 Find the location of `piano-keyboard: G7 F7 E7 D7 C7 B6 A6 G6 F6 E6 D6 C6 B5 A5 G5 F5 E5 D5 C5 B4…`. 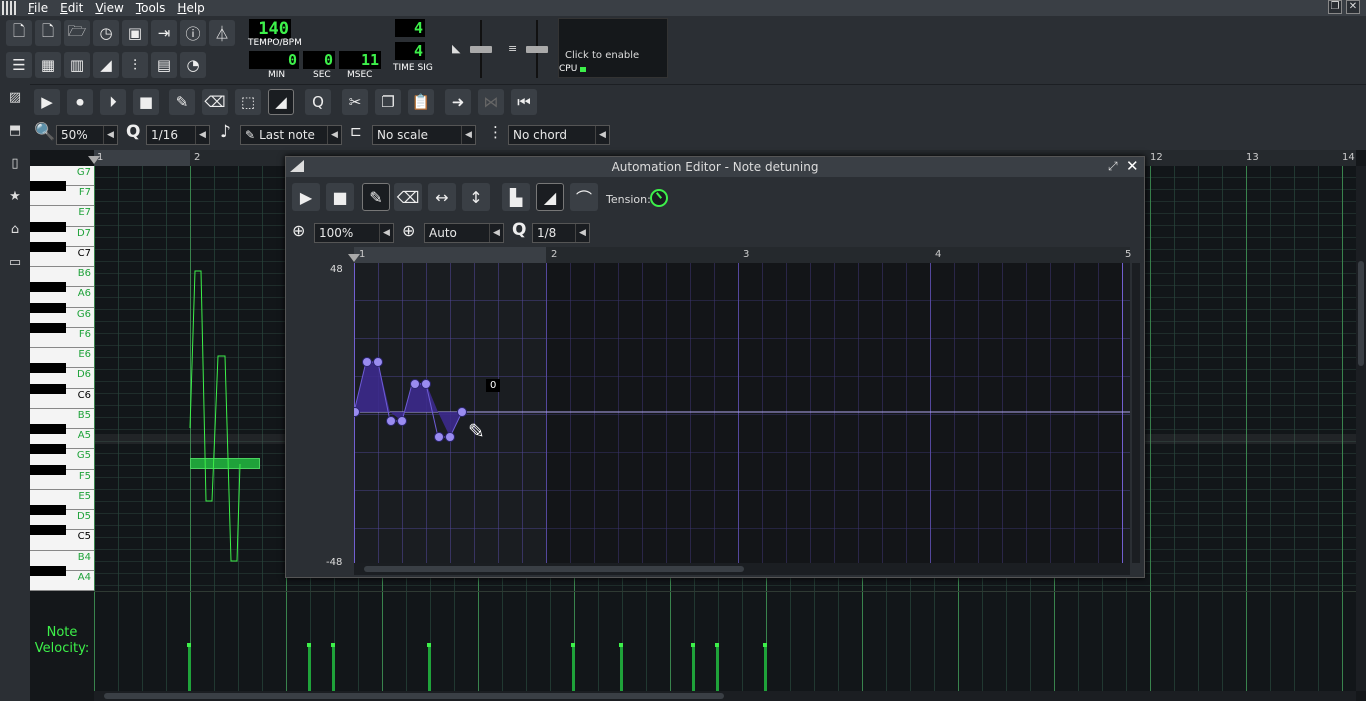

piano-keyboard: G7 F7 E7 D7 C7 B6 A6 G6 F6 E6 D6 C6 B5 A5 G5 F5 E5 D5 C5 B4… is located at coordinates (62, 378).